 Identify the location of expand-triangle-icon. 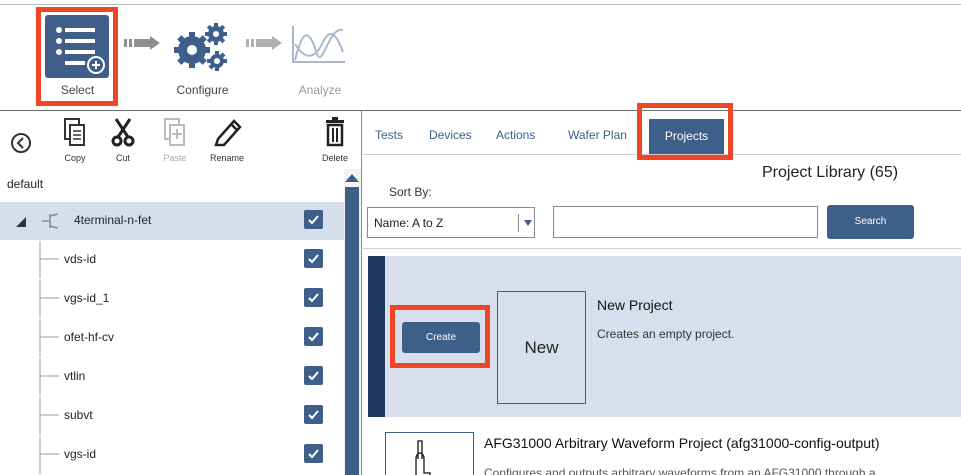
(21, 222).